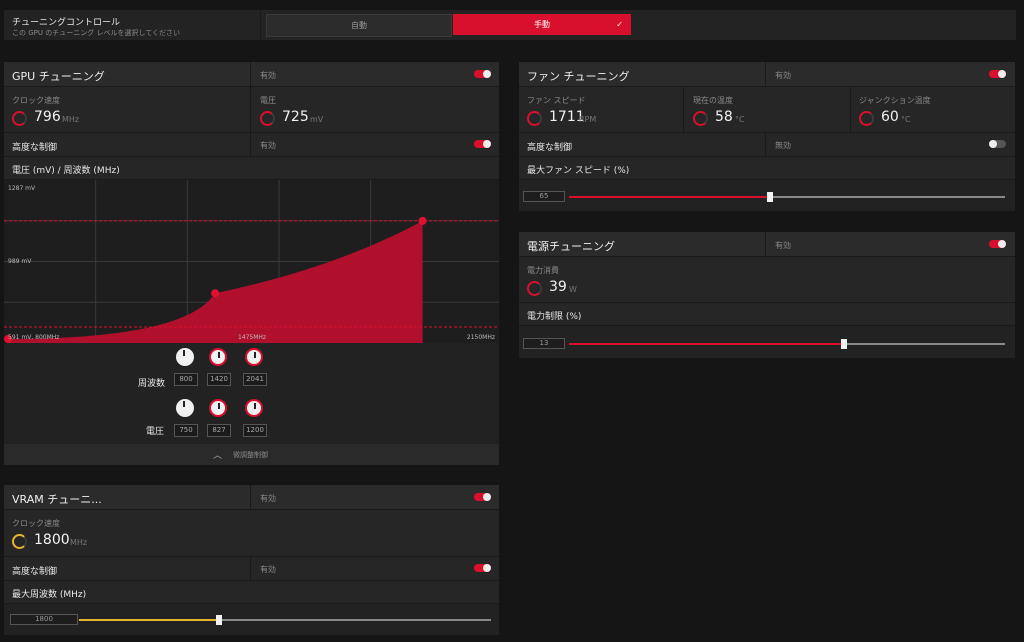  What do you see at coordinates (481, 337) in the screenshot?
I see `chart-x-label-end: 2150MHz` at bounding box center [481, 337].